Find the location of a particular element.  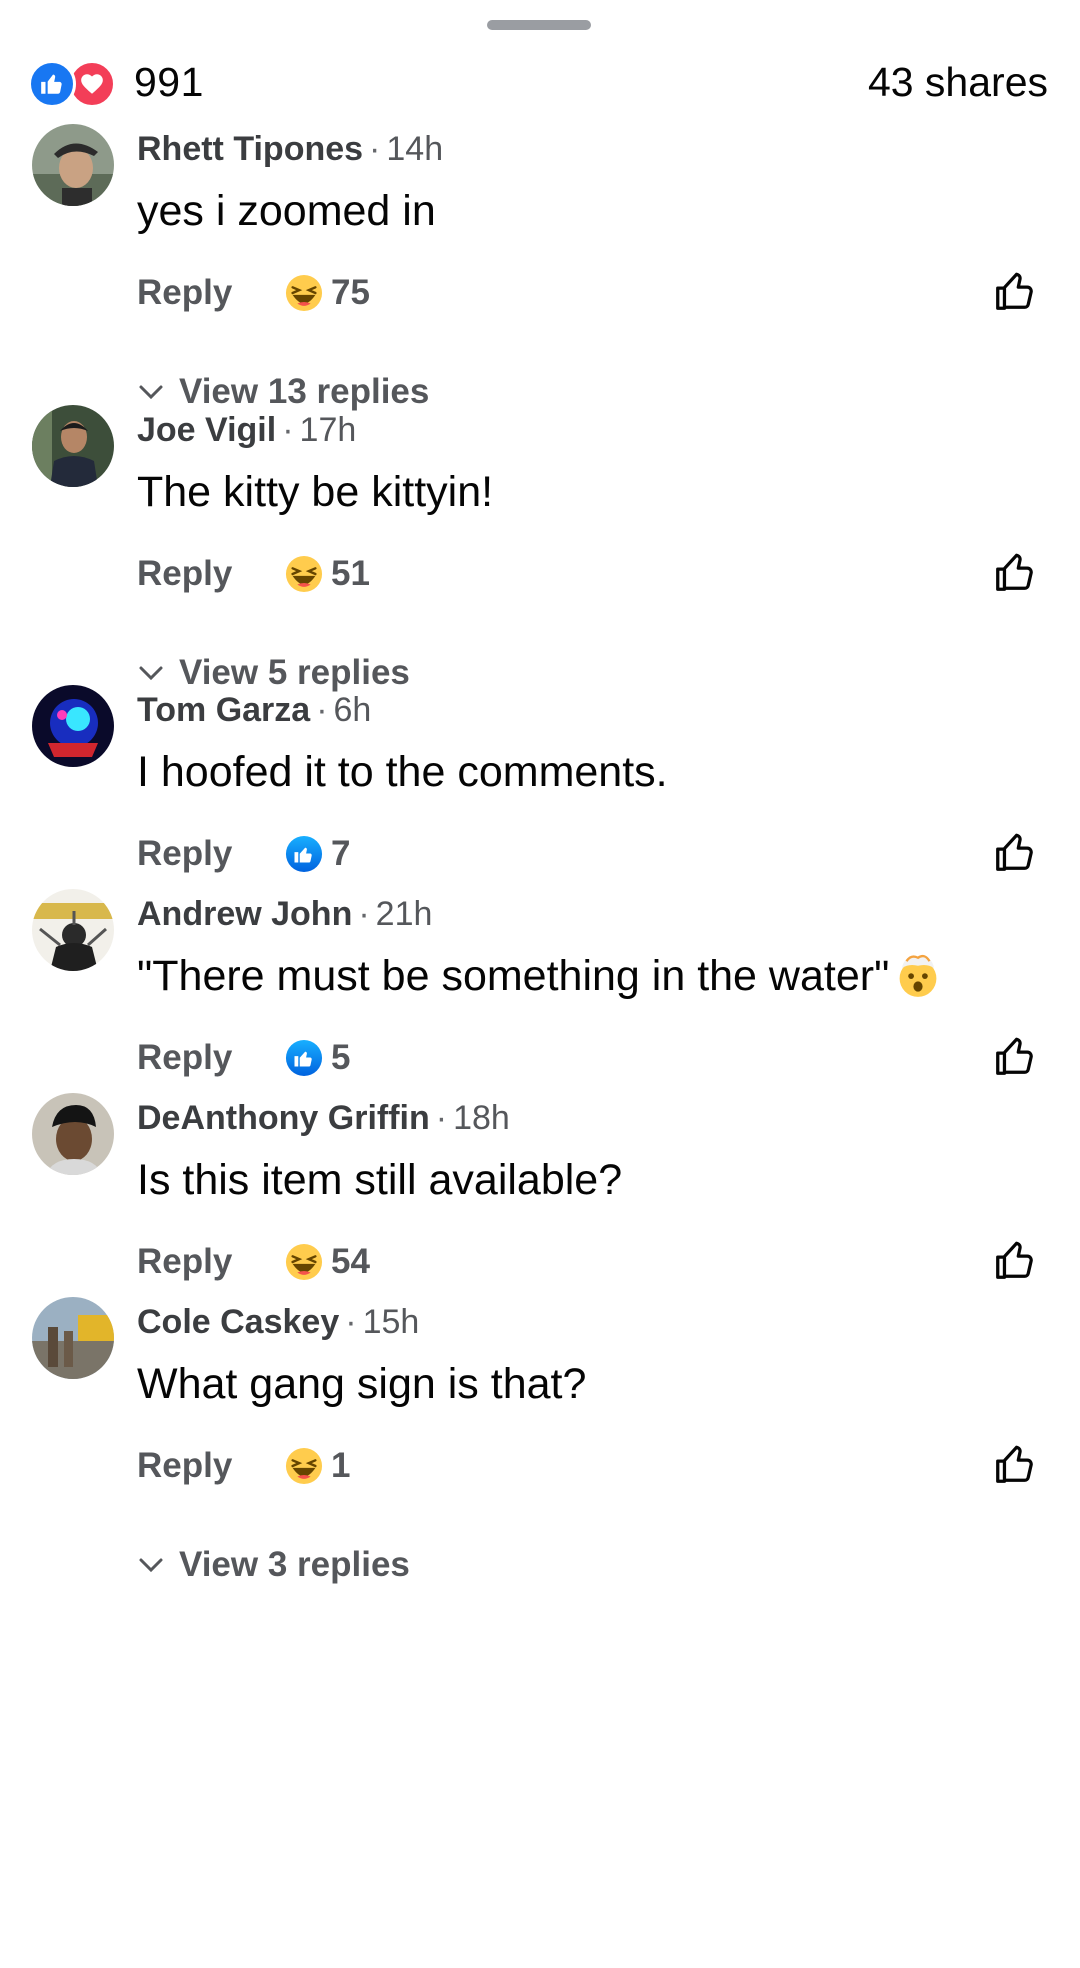

author-line: Rhett Tipones · 14h is located at coordinates (290, 149).